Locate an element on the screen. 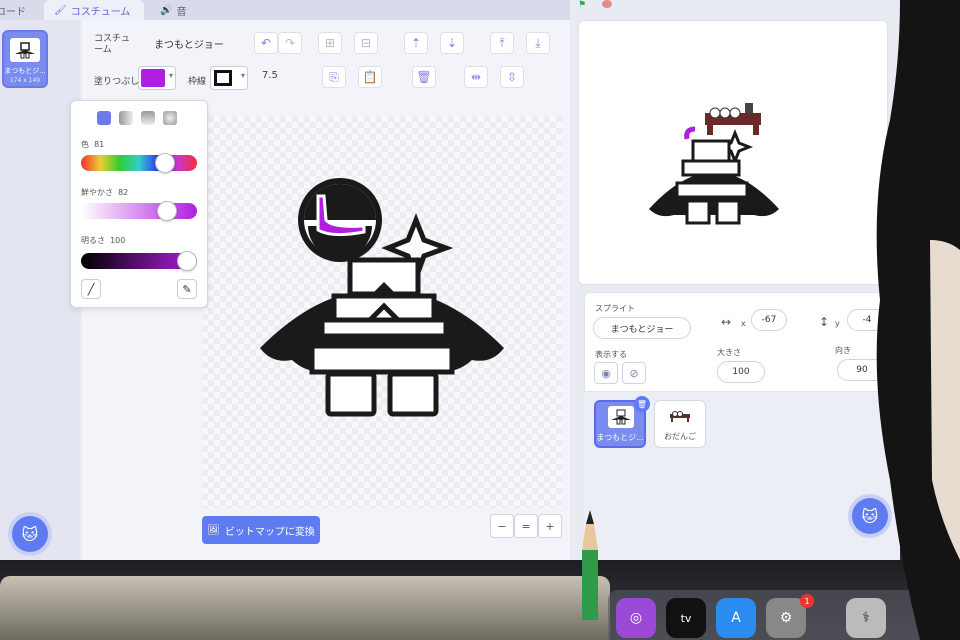 This screenshot has width=960, height=640. paste-button: 📋 is located at coordinates (370, 77).